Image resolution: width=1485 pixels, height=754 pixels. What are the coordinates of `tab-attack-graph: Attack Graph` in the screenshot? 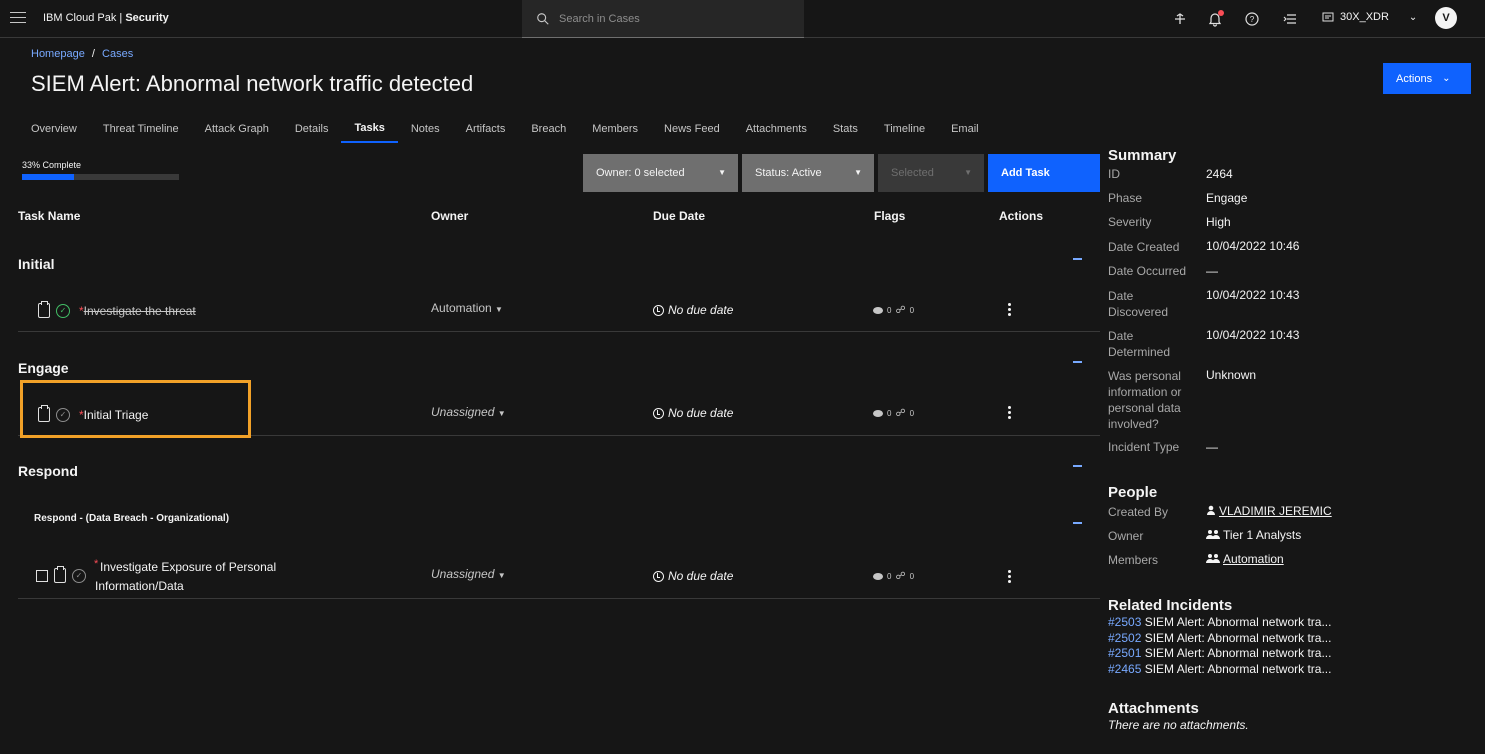 It's located at (237, 129).